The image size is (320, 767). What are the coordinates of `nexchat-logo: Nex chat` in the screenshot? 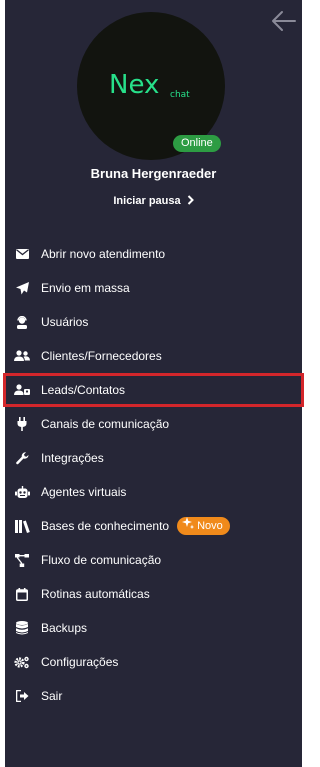 It's located at (149, 85).